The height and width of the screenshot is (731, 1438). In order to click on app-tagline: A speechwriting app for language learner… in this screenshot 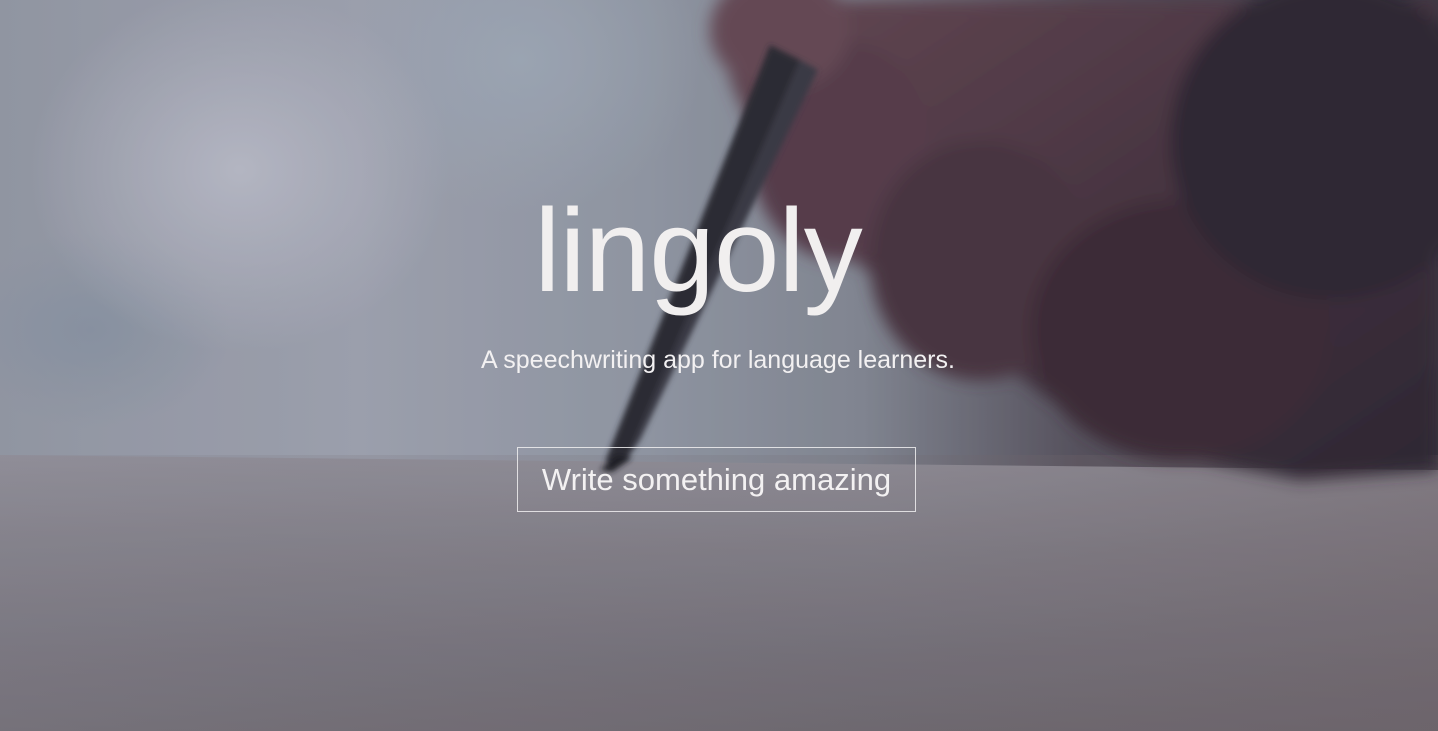, I will do `click(718, 360)`.